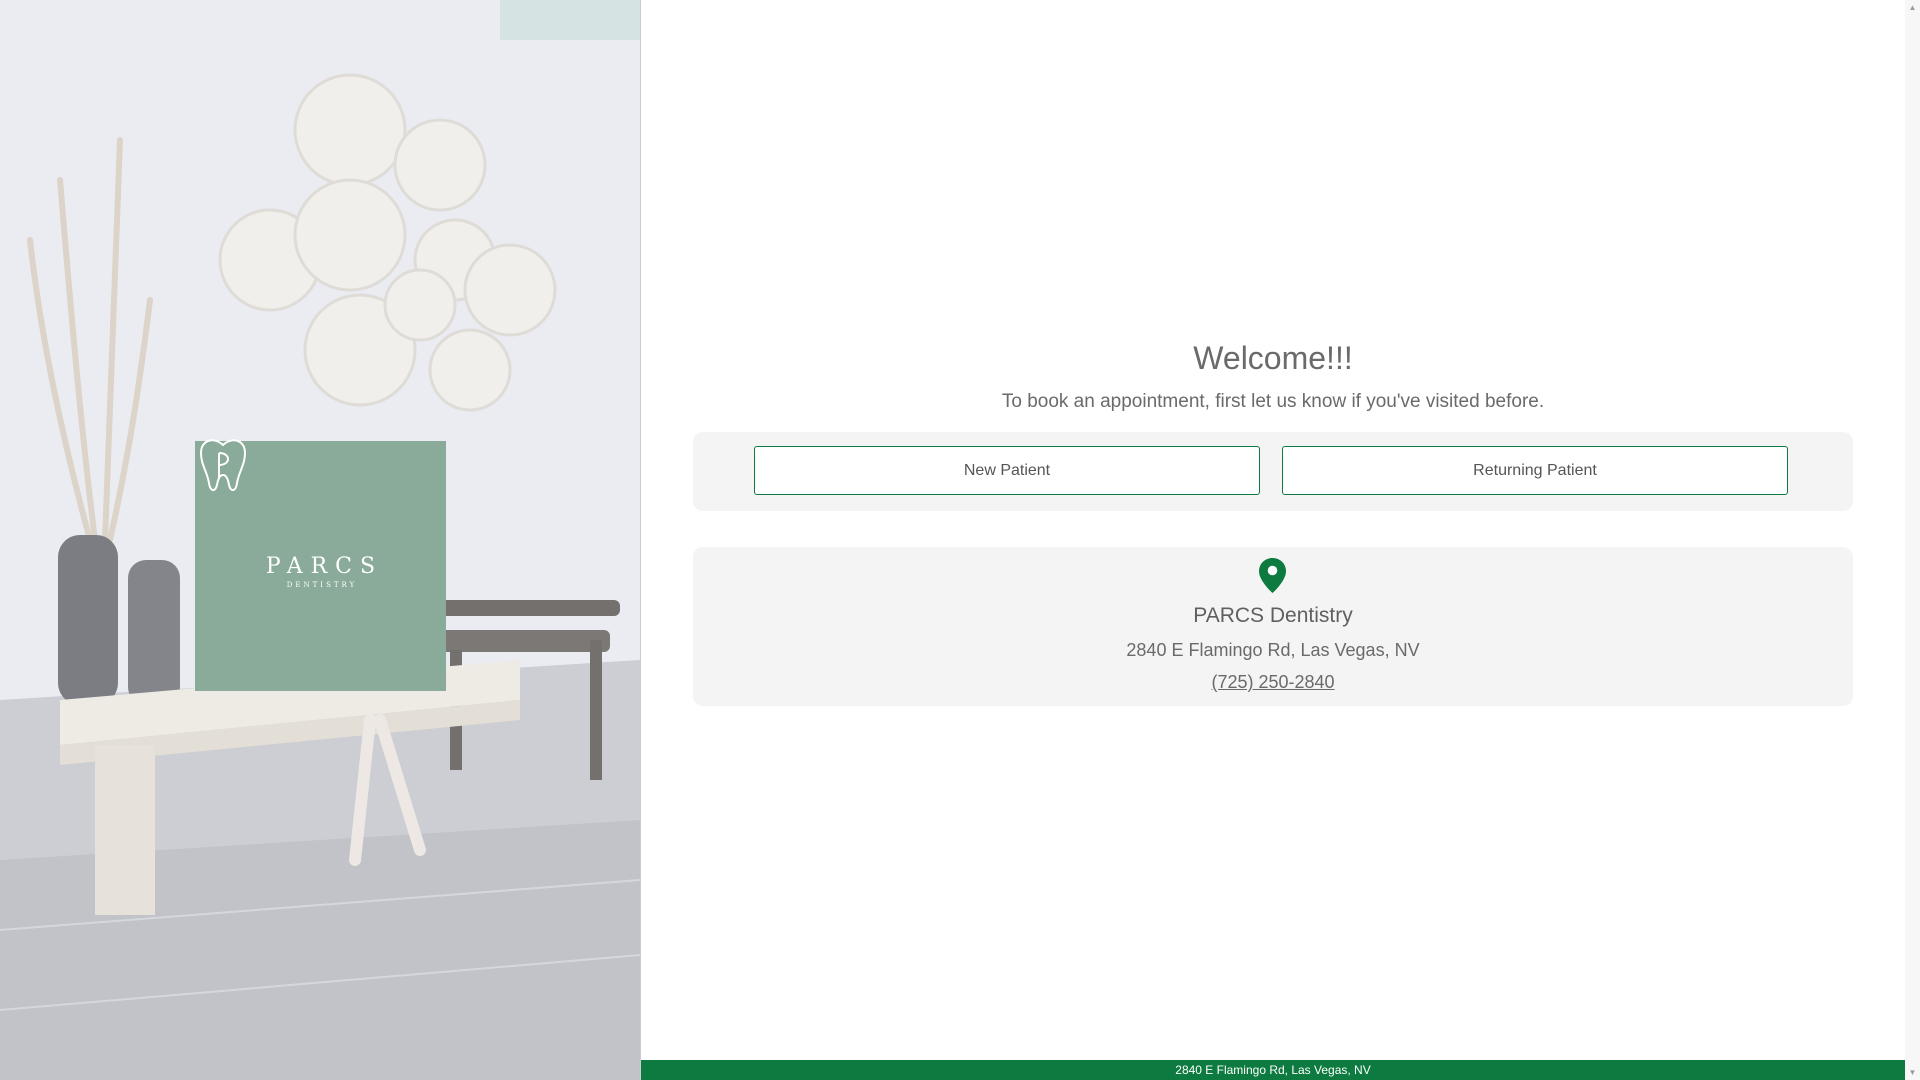 This screenshot has height=1080, width=1920. I want to click on location-phone-row: (725) 250-2840, so click(1273, 682).